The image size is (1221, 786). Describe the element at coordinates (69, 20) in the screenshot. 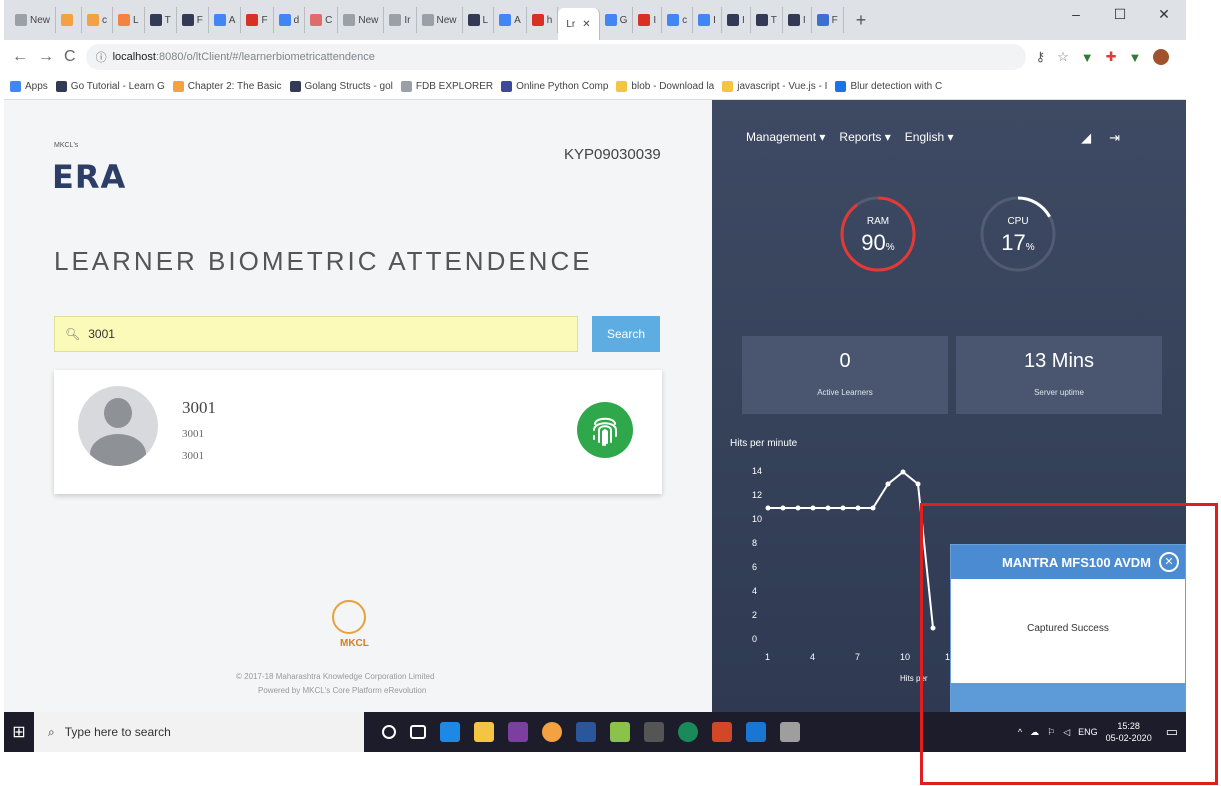

I see `browser-tab` at that location.